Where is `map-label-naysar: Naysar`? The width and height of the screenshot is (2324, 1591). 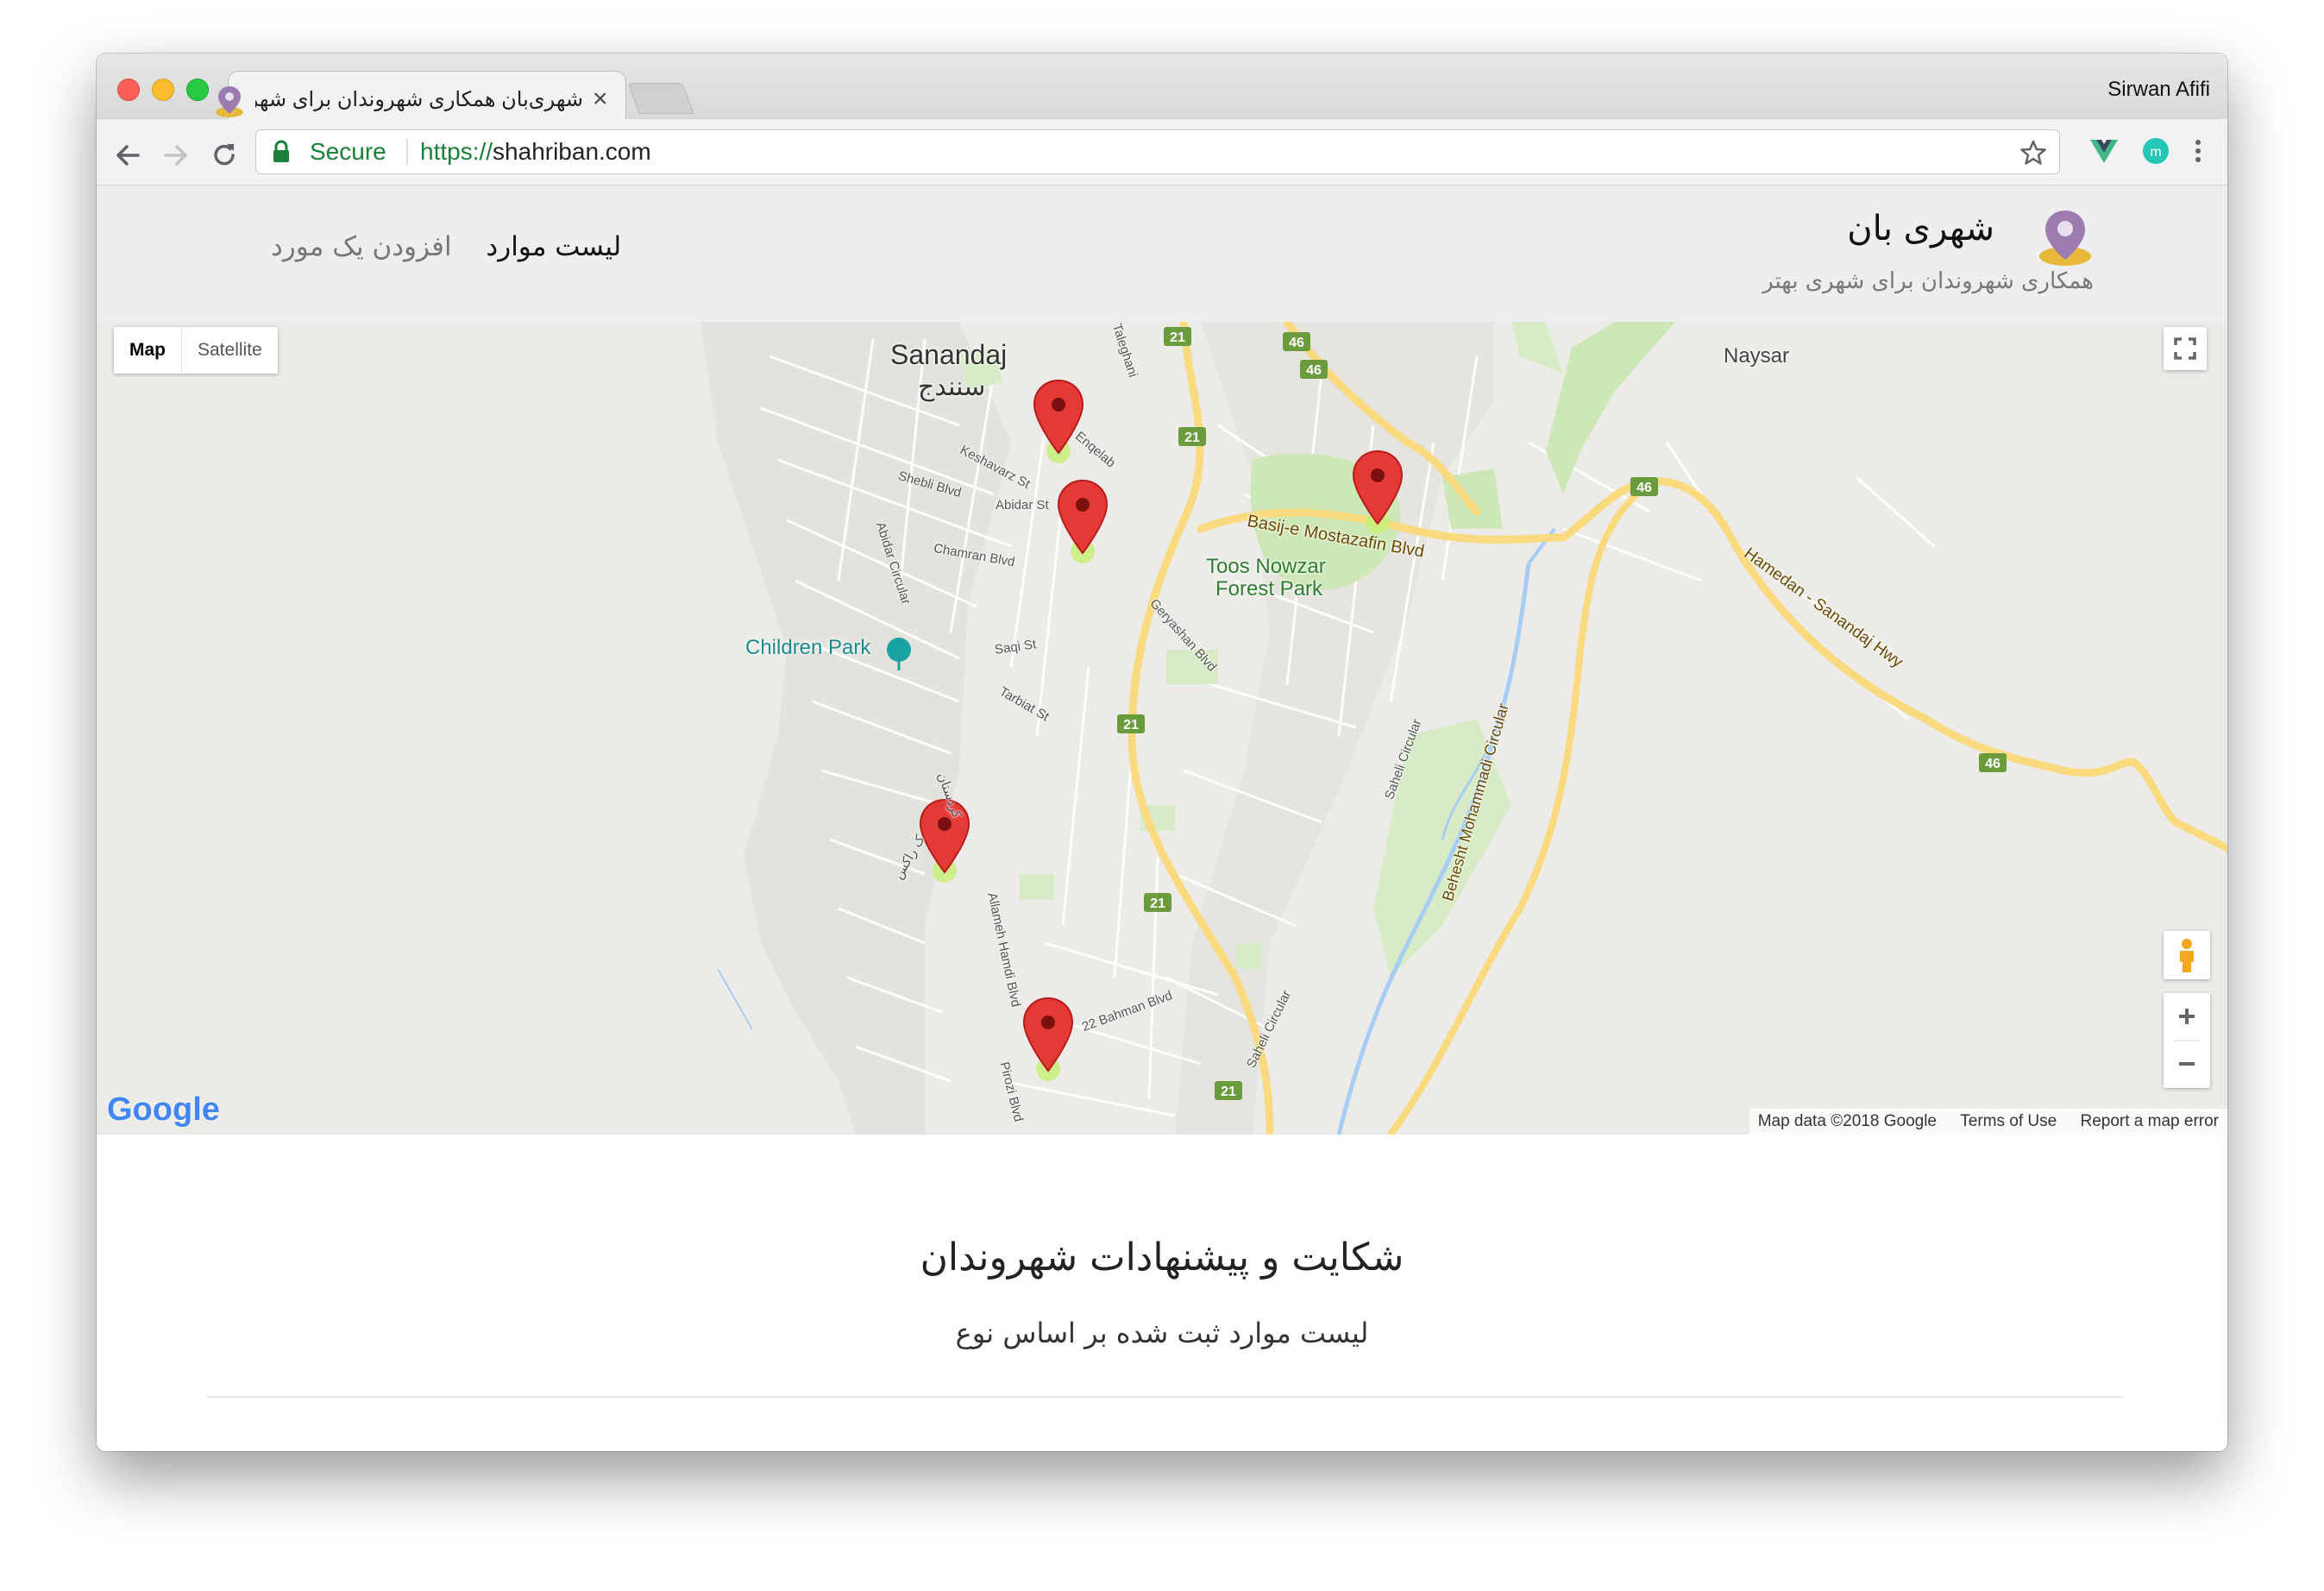
map-label-naysar: Naysar is located at coordinates (1757, 356).